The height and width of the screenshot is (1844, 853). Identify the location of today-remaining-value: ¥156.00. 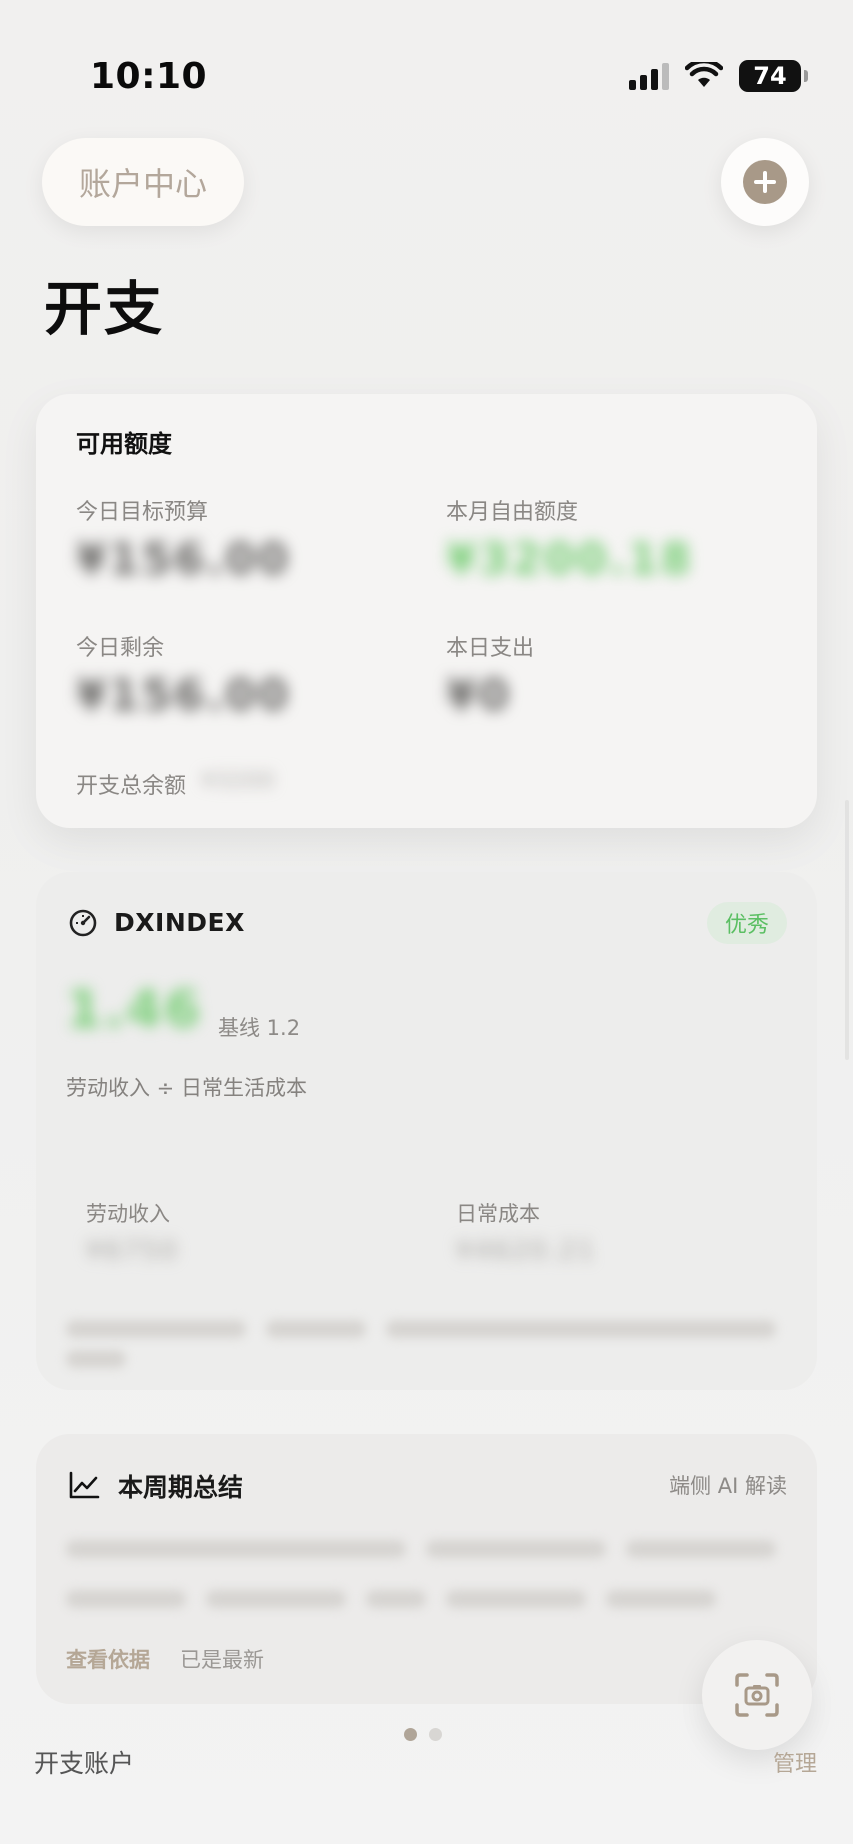
(183, 695).